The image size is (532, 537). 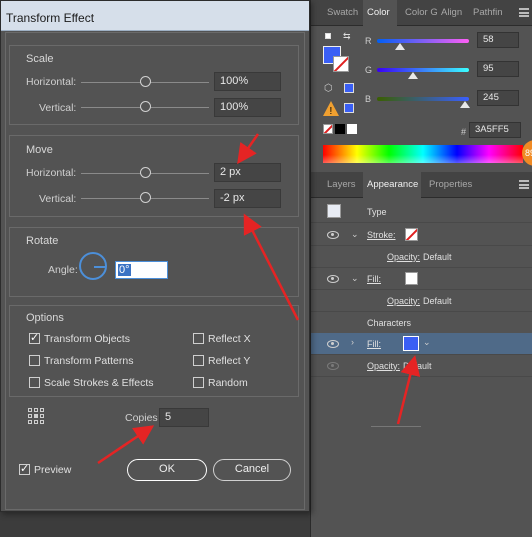 I want to click on tab-layers: Layers, so click(x=340, y=185).